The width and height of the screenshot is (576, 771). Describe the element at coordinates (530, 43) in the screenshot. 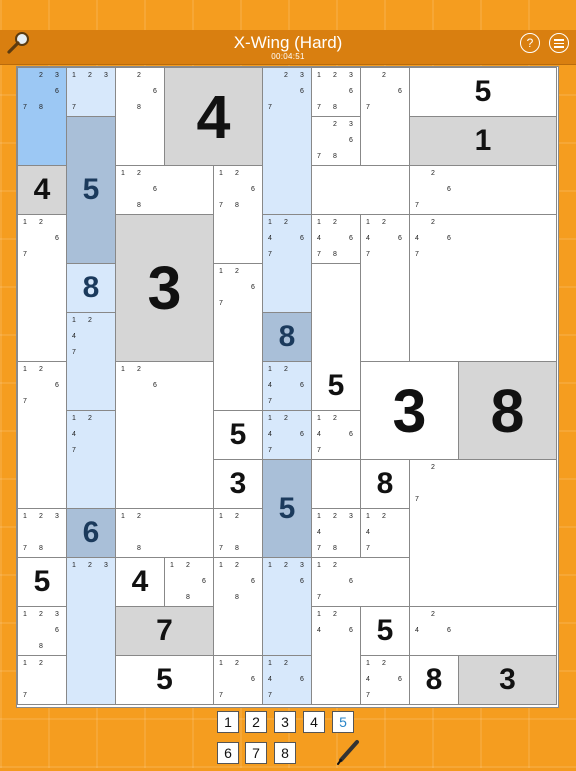

I see `help-icon: ?` at that location.